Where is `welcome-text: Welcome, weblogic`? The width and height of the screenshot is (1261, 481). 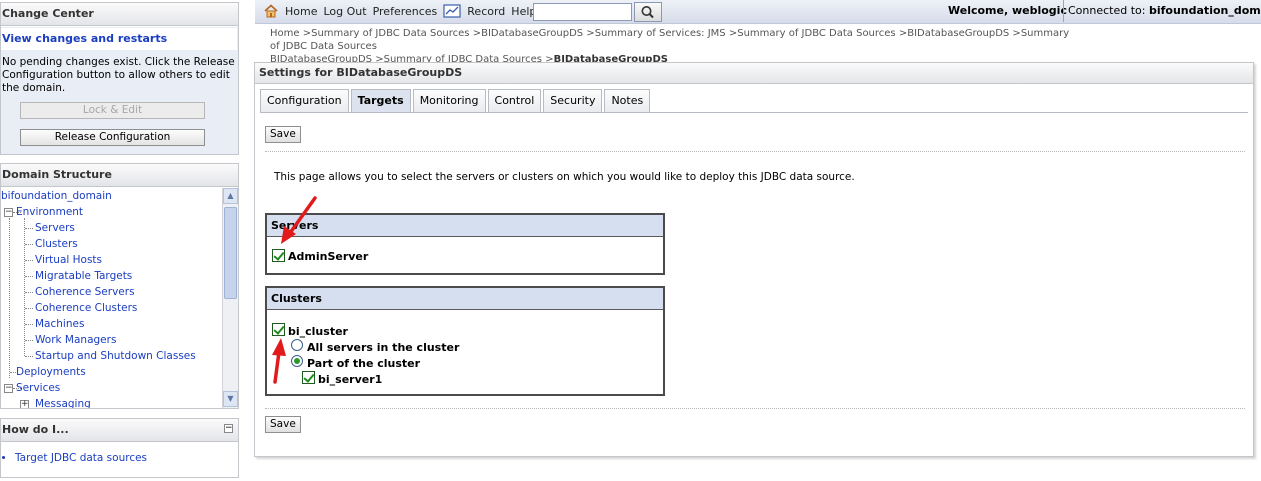 welcome-text: Welcome, weblogic is located at coordinates (1007, 10).